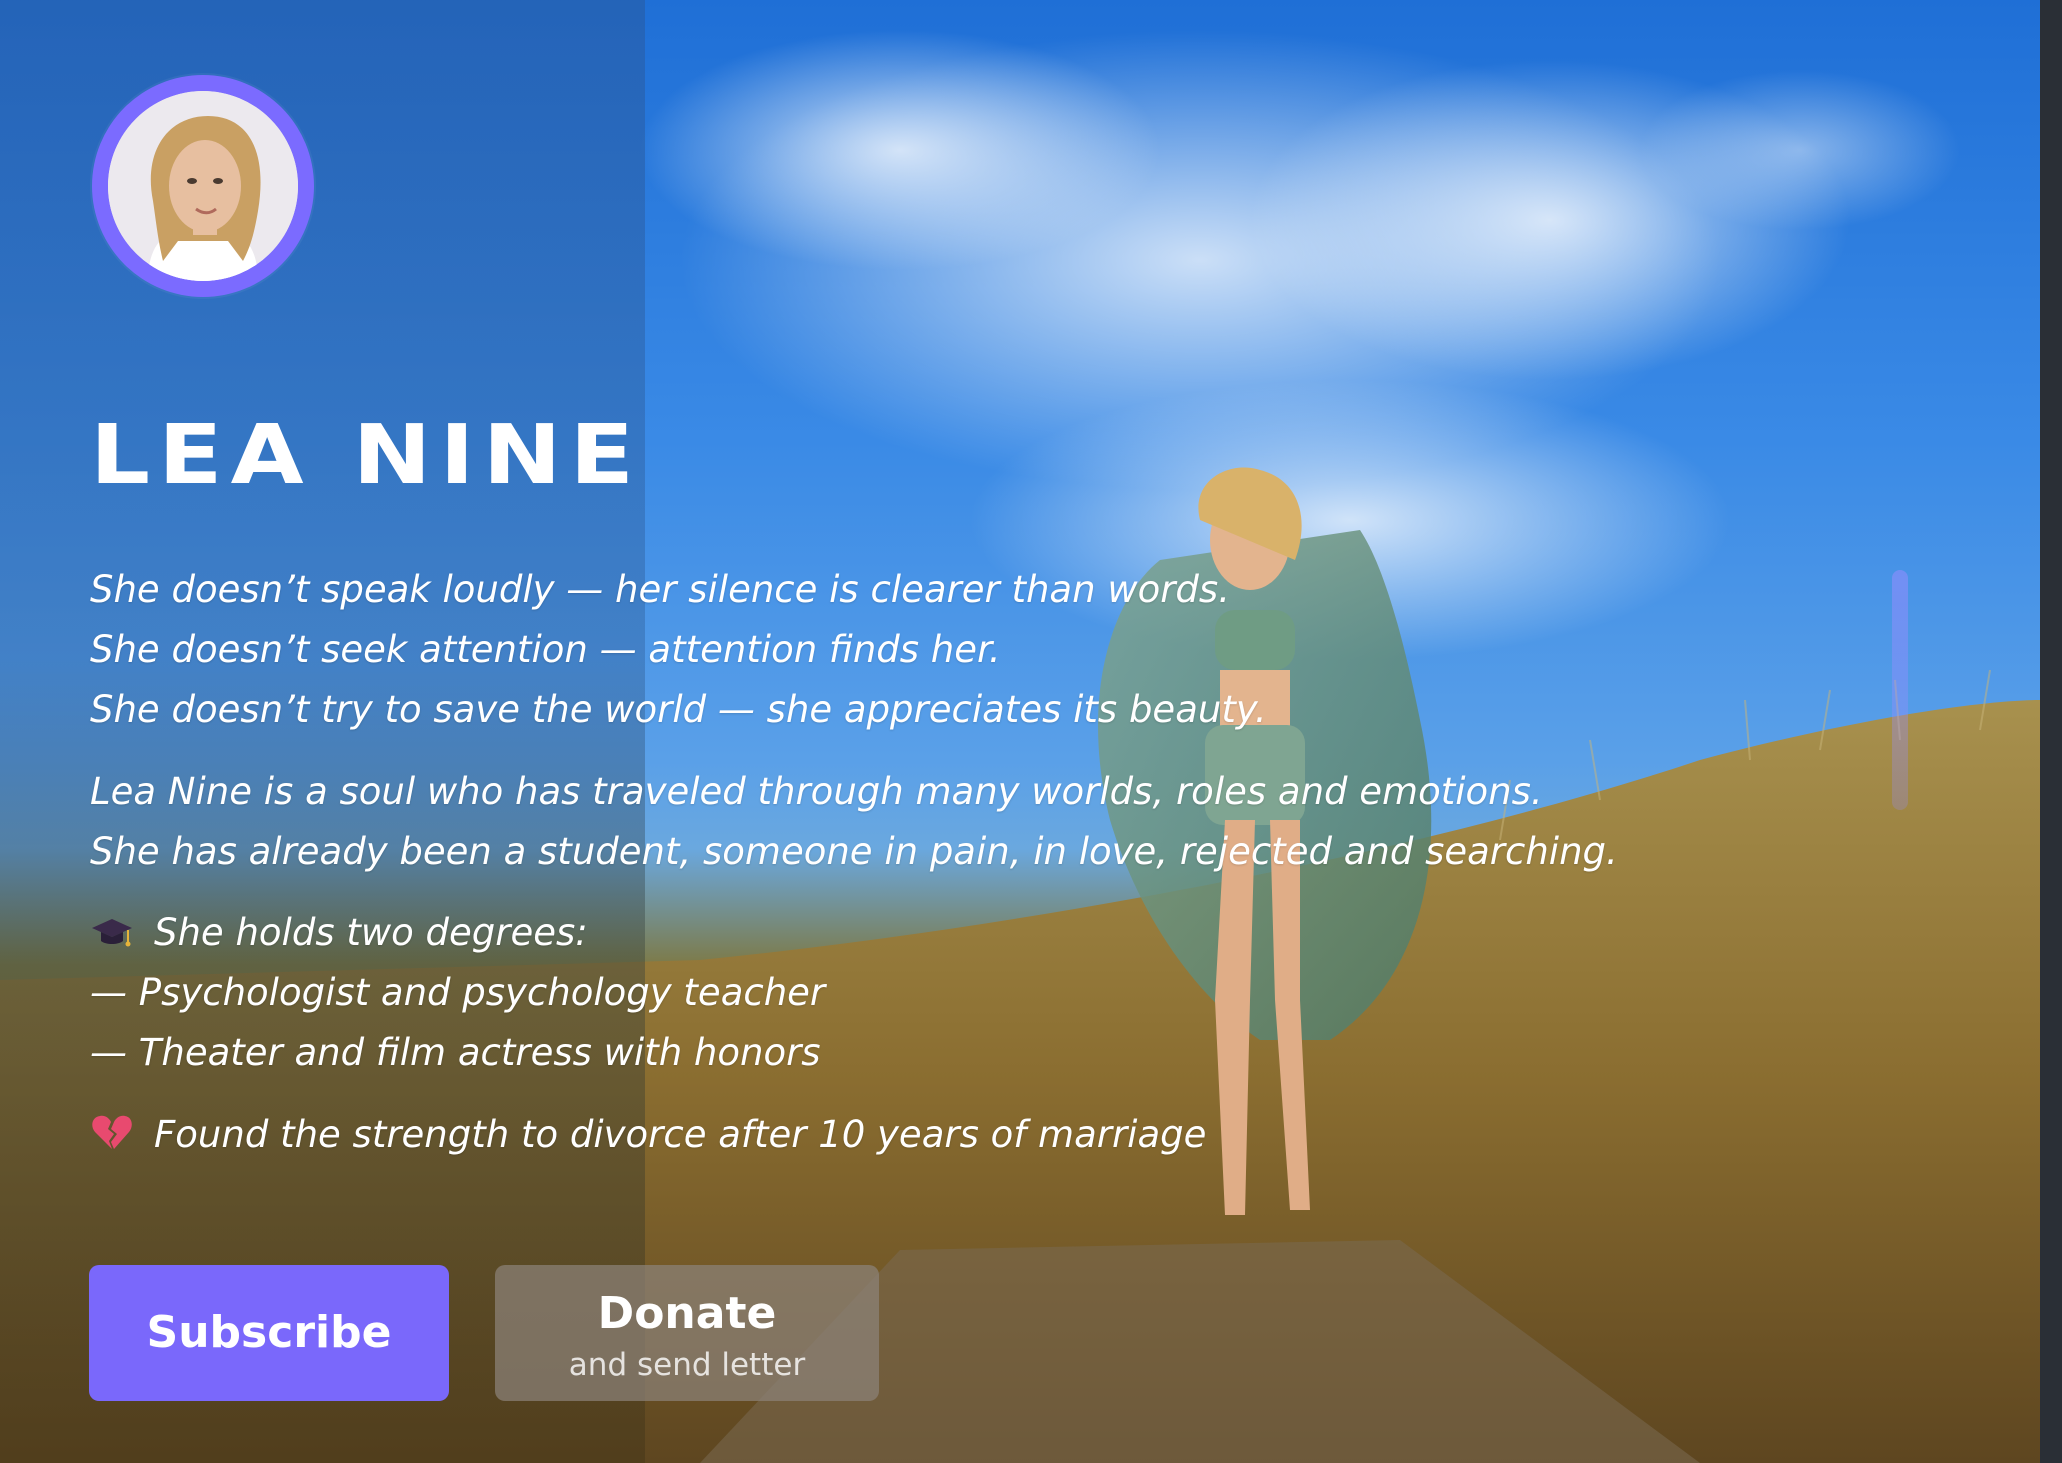  Describe the element at coordinates (455, 1052) in the screenshot. I see `degree-item: — Theater and film actress with honors` at that location.